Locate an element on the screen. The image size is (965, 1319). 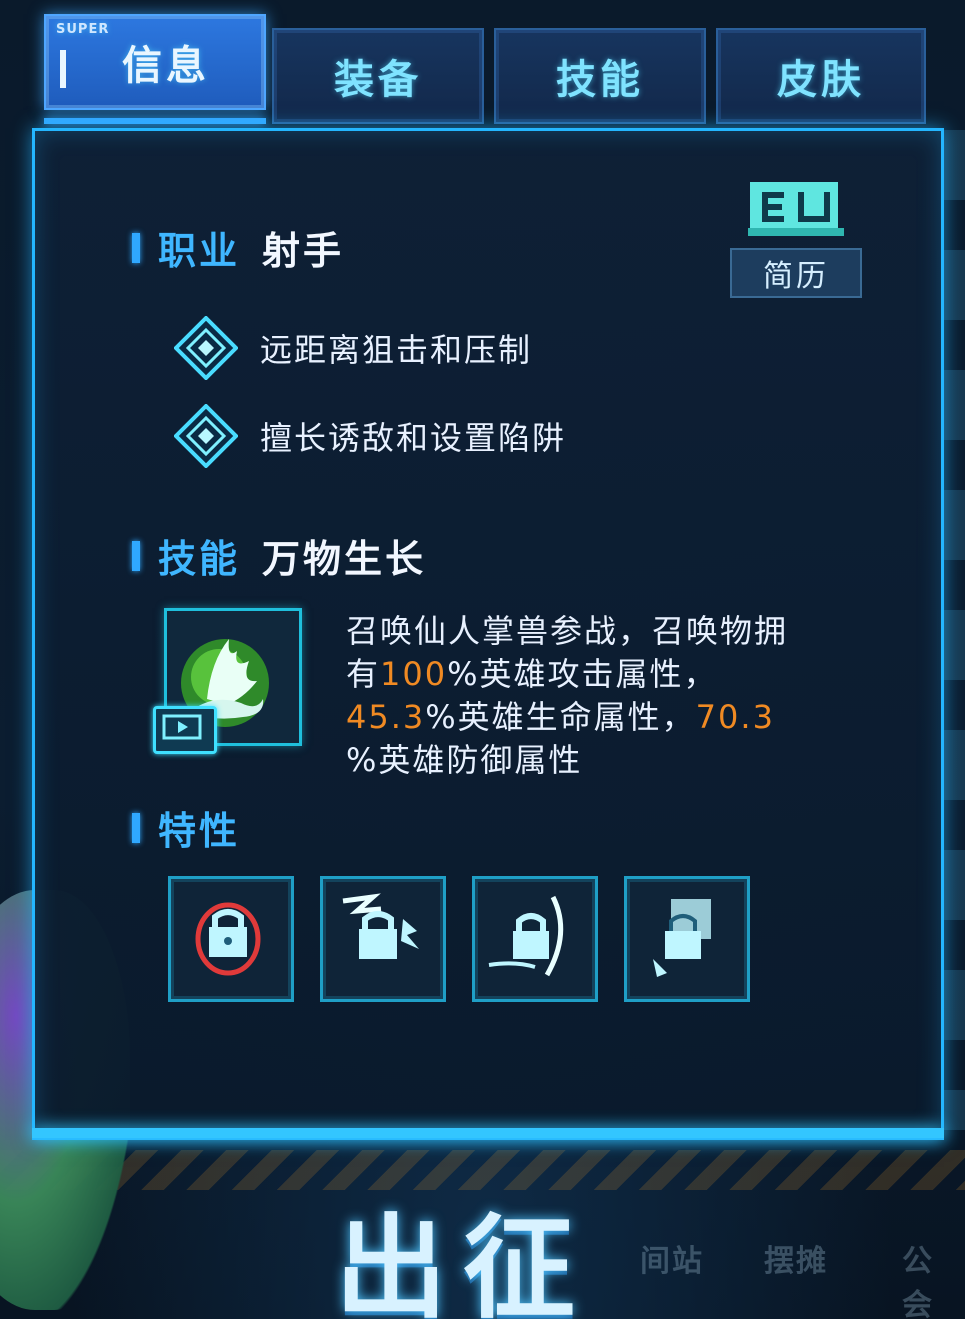
resume-button: 简历 is located at coordinates (796, 237).